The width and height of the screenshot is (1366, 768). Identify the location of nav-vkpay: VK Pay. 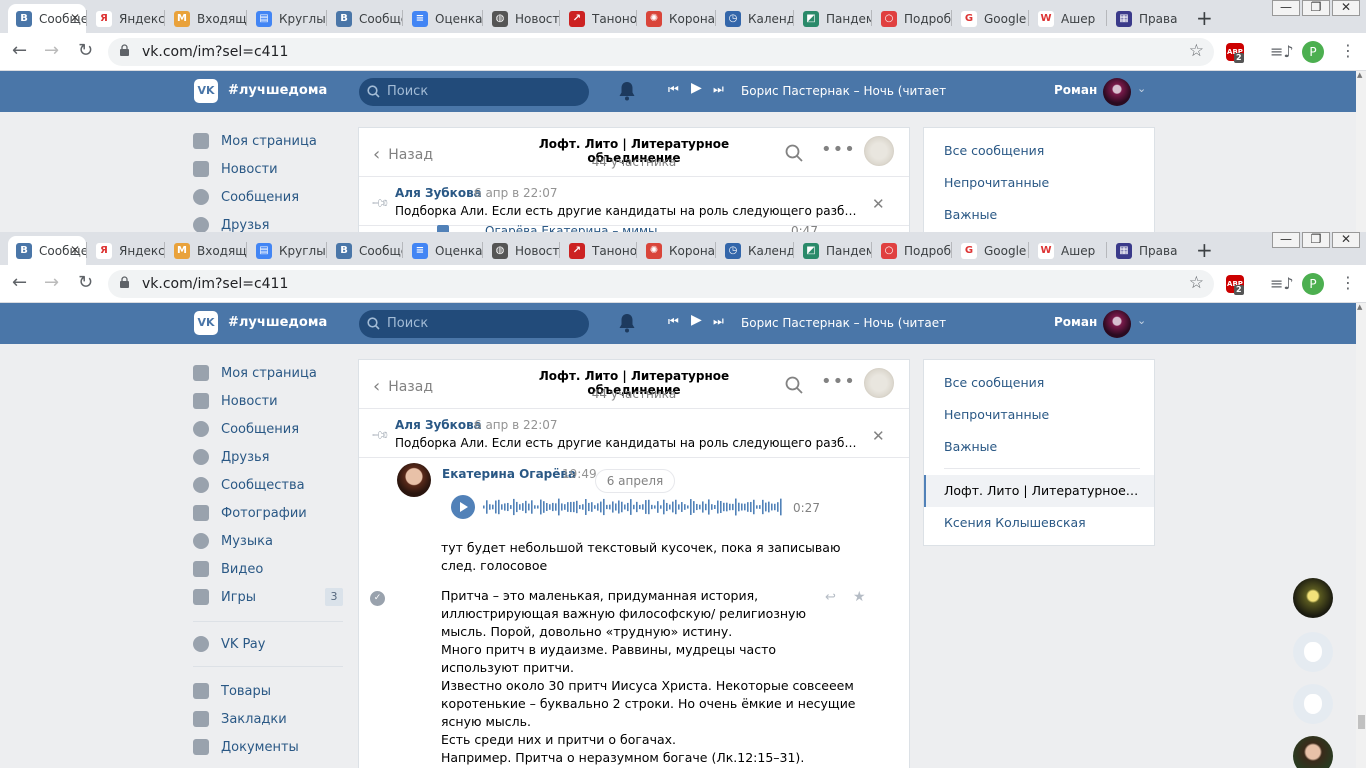
(268, 644).